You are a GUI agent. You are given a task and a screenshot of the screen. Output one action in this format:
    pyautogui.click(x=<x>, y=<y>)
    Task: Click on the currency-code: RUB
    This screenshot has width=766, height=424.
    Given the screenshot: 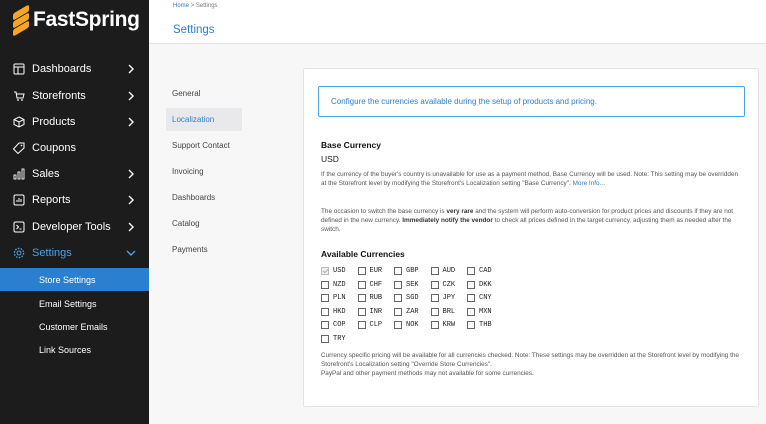 What is the action you would take?
    pyautogui.click(x=376, y=298)
    